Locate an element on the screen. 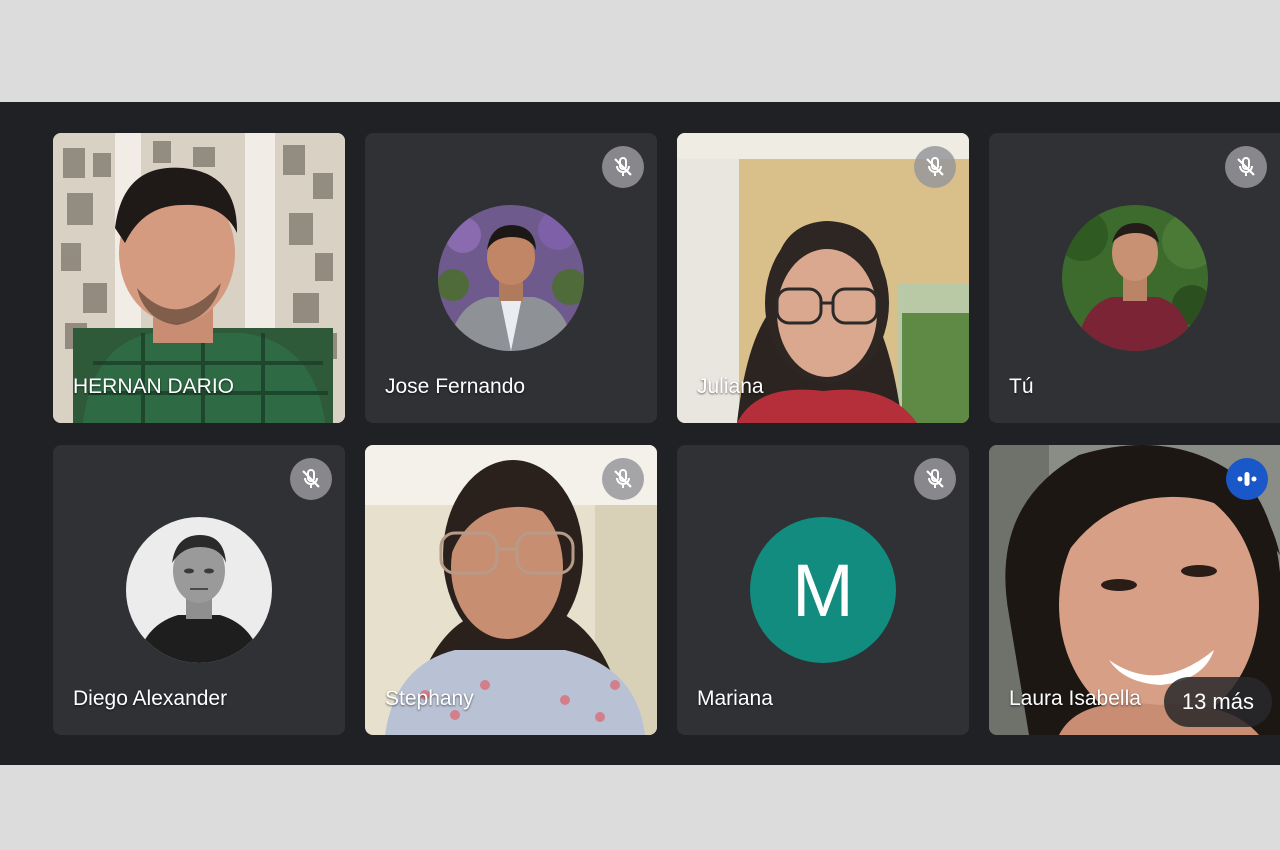 This screenshot has height=850, width=1280. participant-tile-jose-fernando: Jose Fernando is located at coordinates (511, 278).